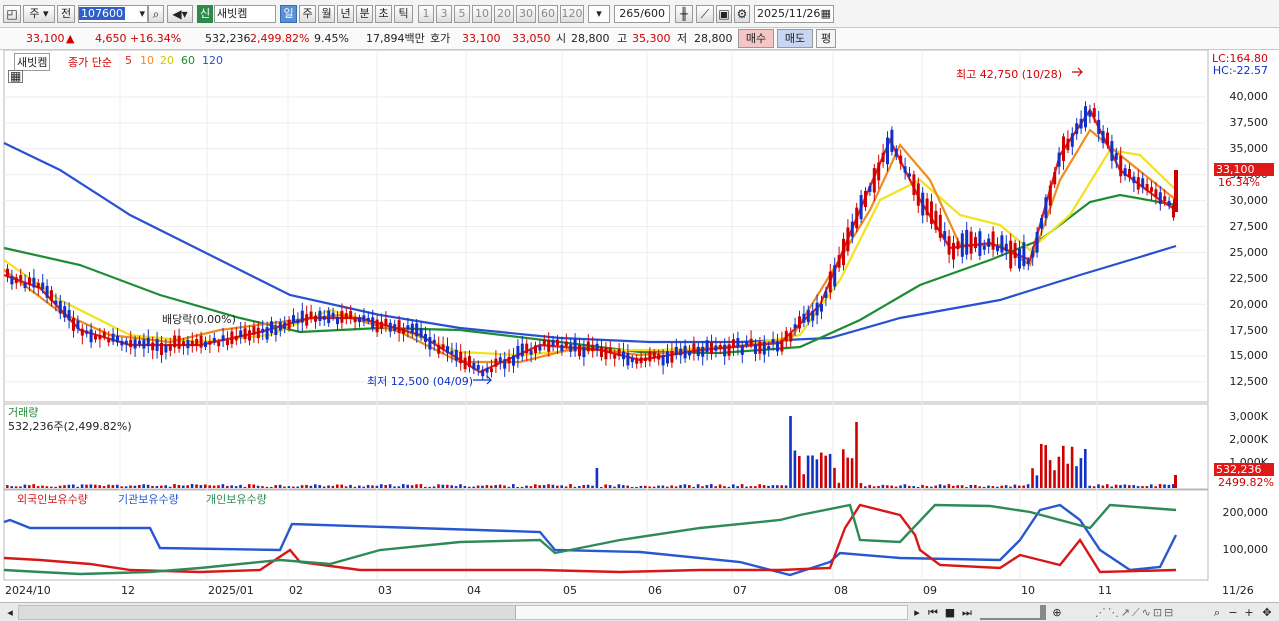 Image resolution: width=1279 pixels, height=621 pixels. Describe the element at coordinates (444, 14) in the screenshot. I see `minute-button-3: 3` at that location.